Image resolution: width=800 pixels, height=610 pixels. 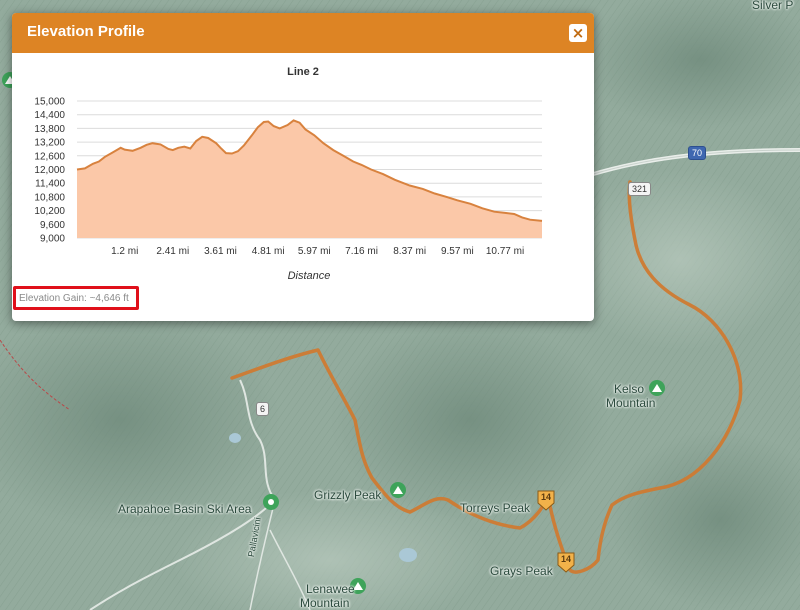 I want to click on route-marker-grays: 14, so click(x=566, y=562).